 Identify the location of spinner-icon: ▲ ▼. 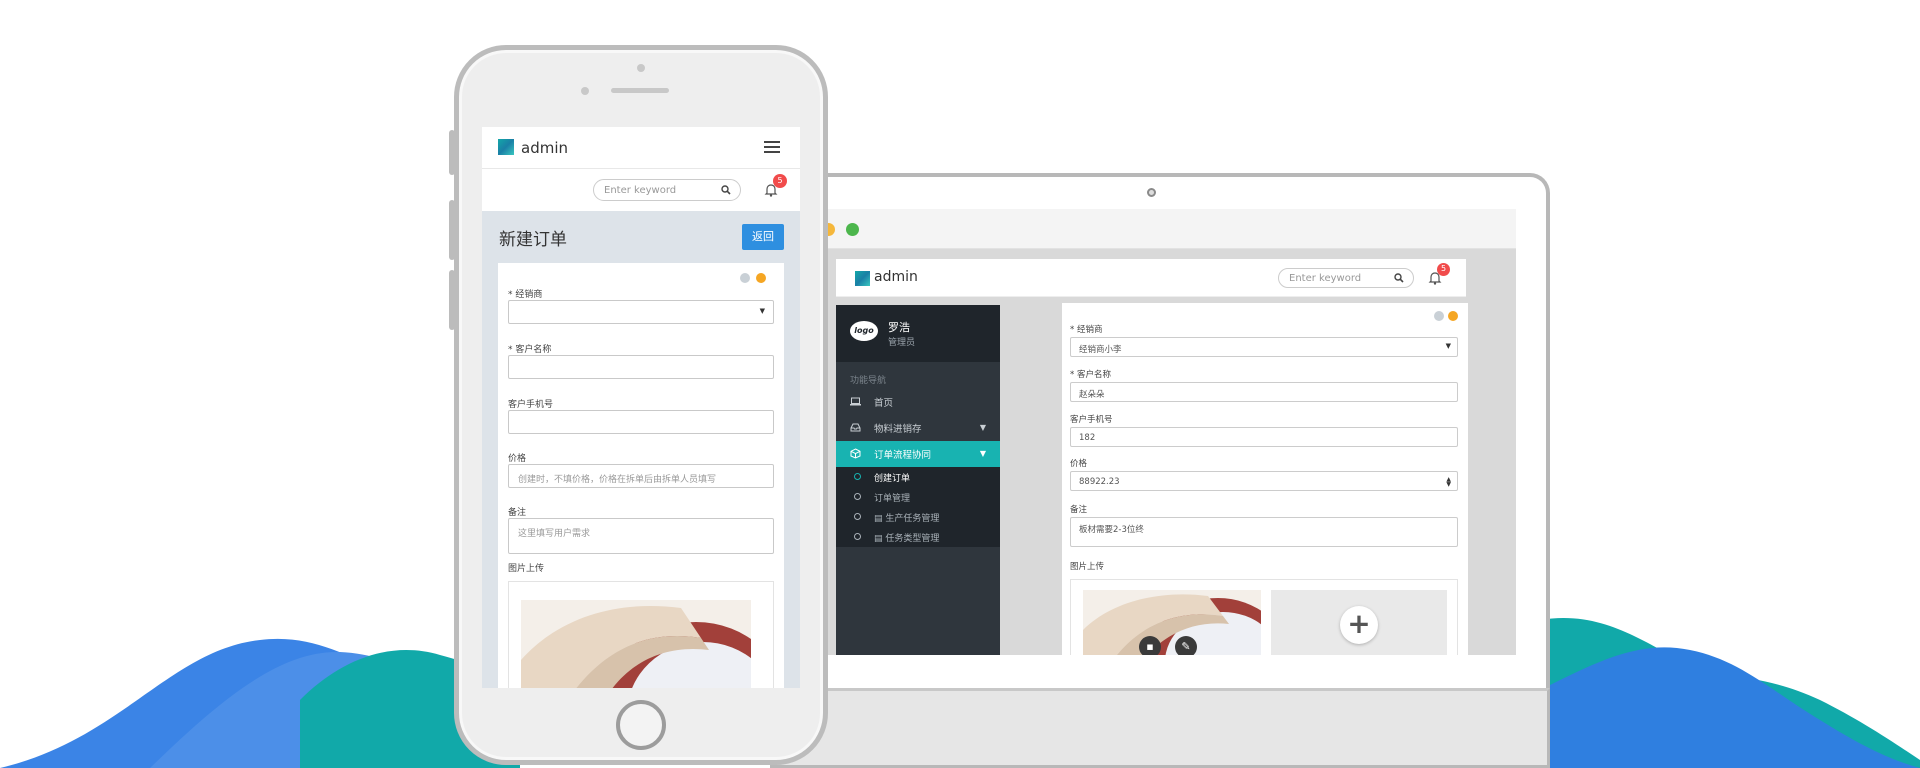
(1448, 482).